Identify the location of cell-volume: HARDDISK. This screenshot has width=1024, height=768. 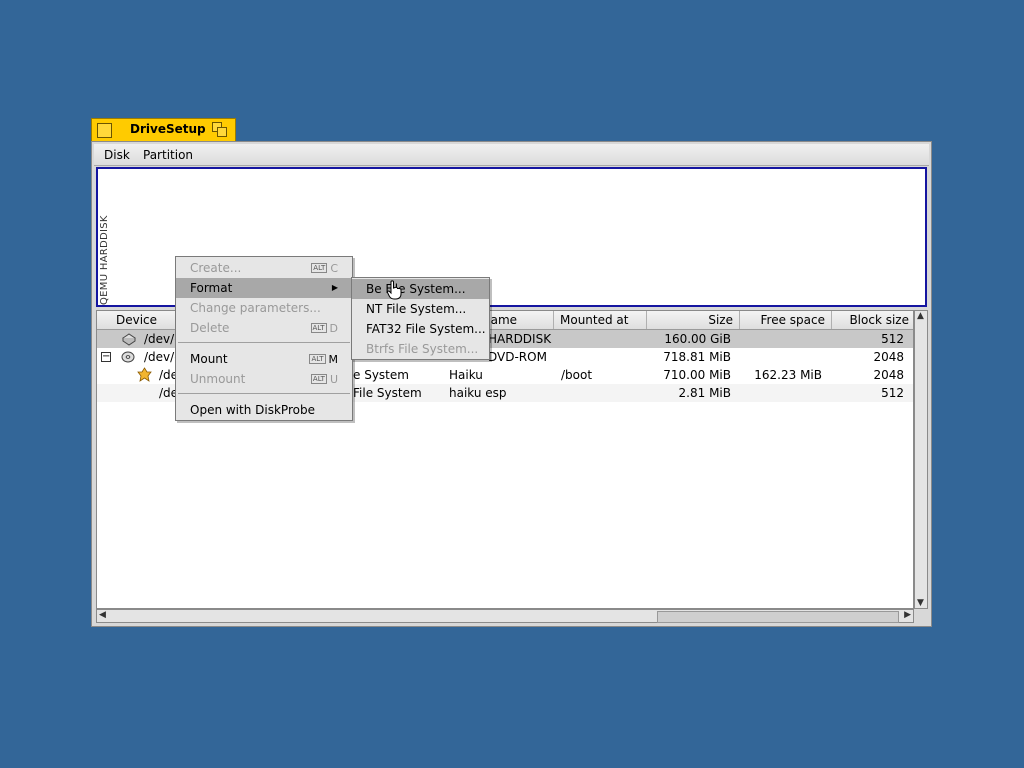
(520, 339).